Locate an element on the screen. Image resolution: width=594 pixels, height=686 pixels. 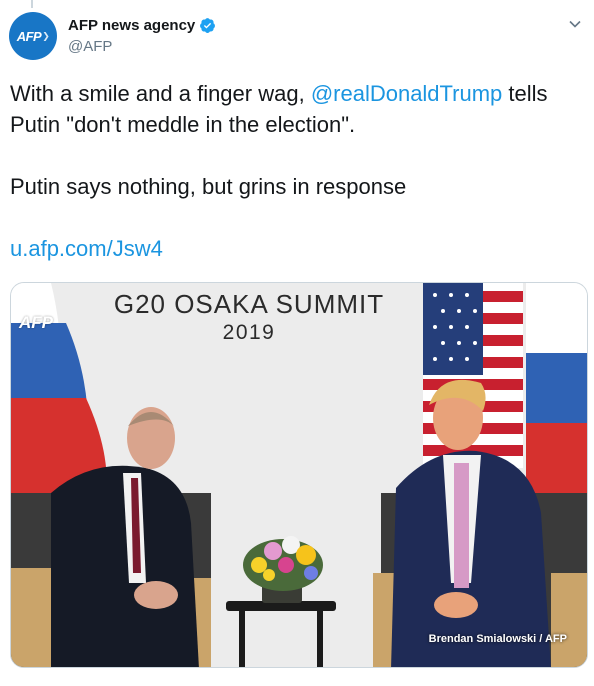
tweet-url-link: u.afp.com/Jsw4 is located at coordinates (86, 248).